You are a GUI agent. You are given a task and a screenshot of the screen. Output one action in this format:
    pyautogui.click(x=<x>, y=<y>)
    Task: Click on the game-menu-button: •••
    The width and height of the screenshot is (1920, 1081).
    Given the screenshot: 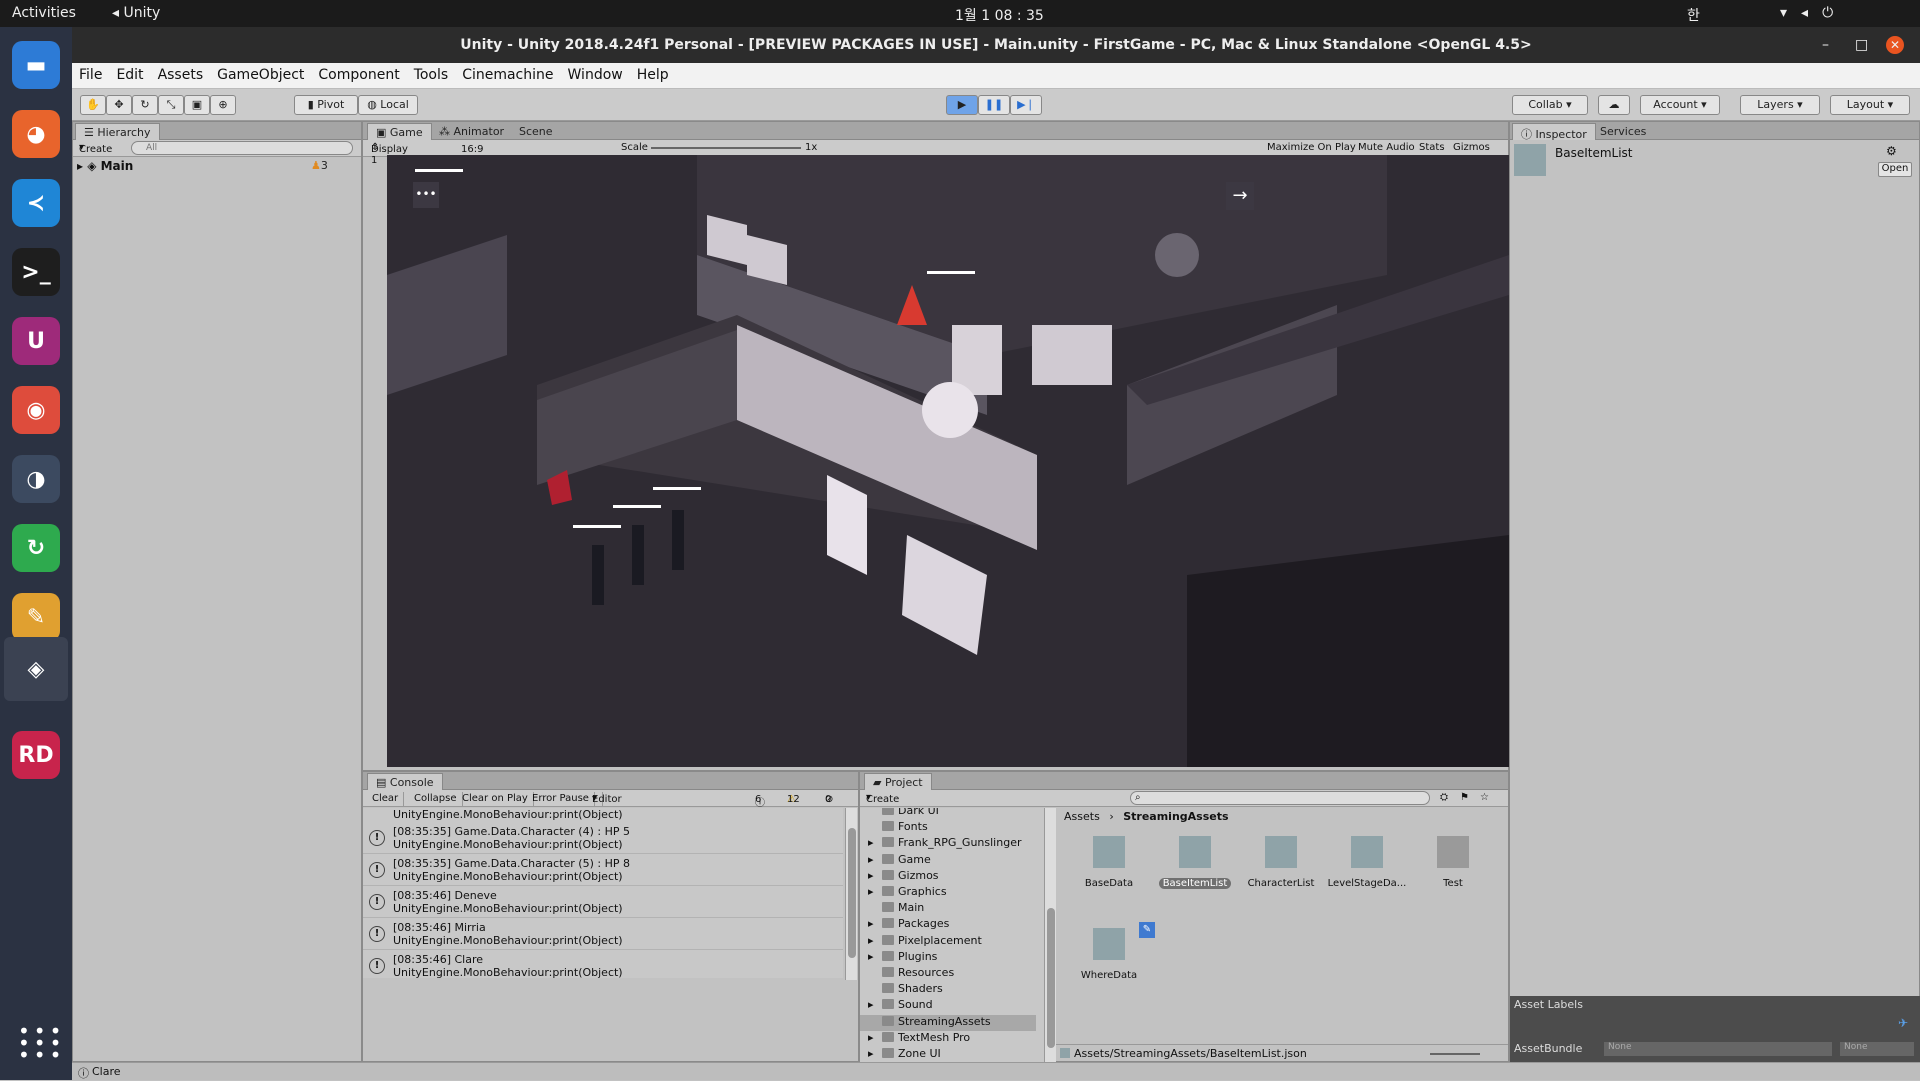 What is the action you would take?
    pyautogui.click(x=426, y=195)
    